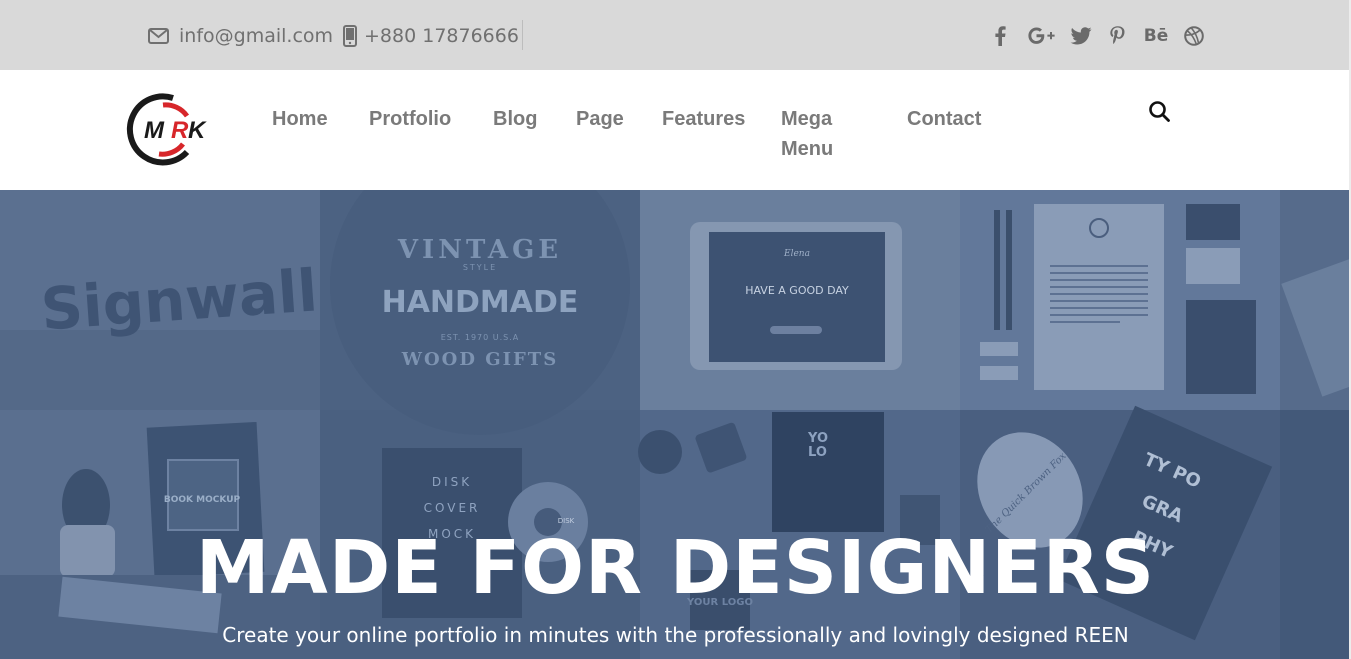 Image resolution: width=1351 pixels, height=659 pixels. I want to click on svg-text: LO, so click(817, 452).